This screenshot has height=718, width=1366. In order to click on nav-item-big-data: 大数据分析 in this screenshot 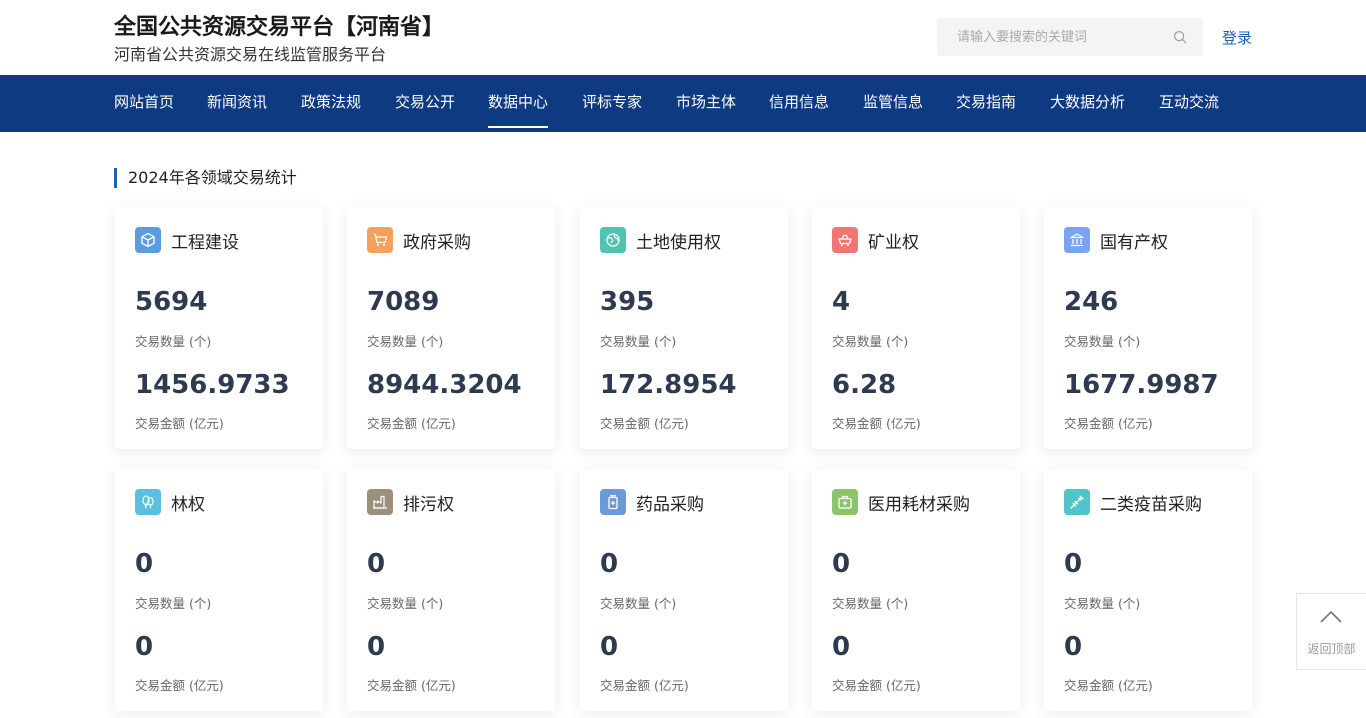, I will do `click(1087, 103)`.